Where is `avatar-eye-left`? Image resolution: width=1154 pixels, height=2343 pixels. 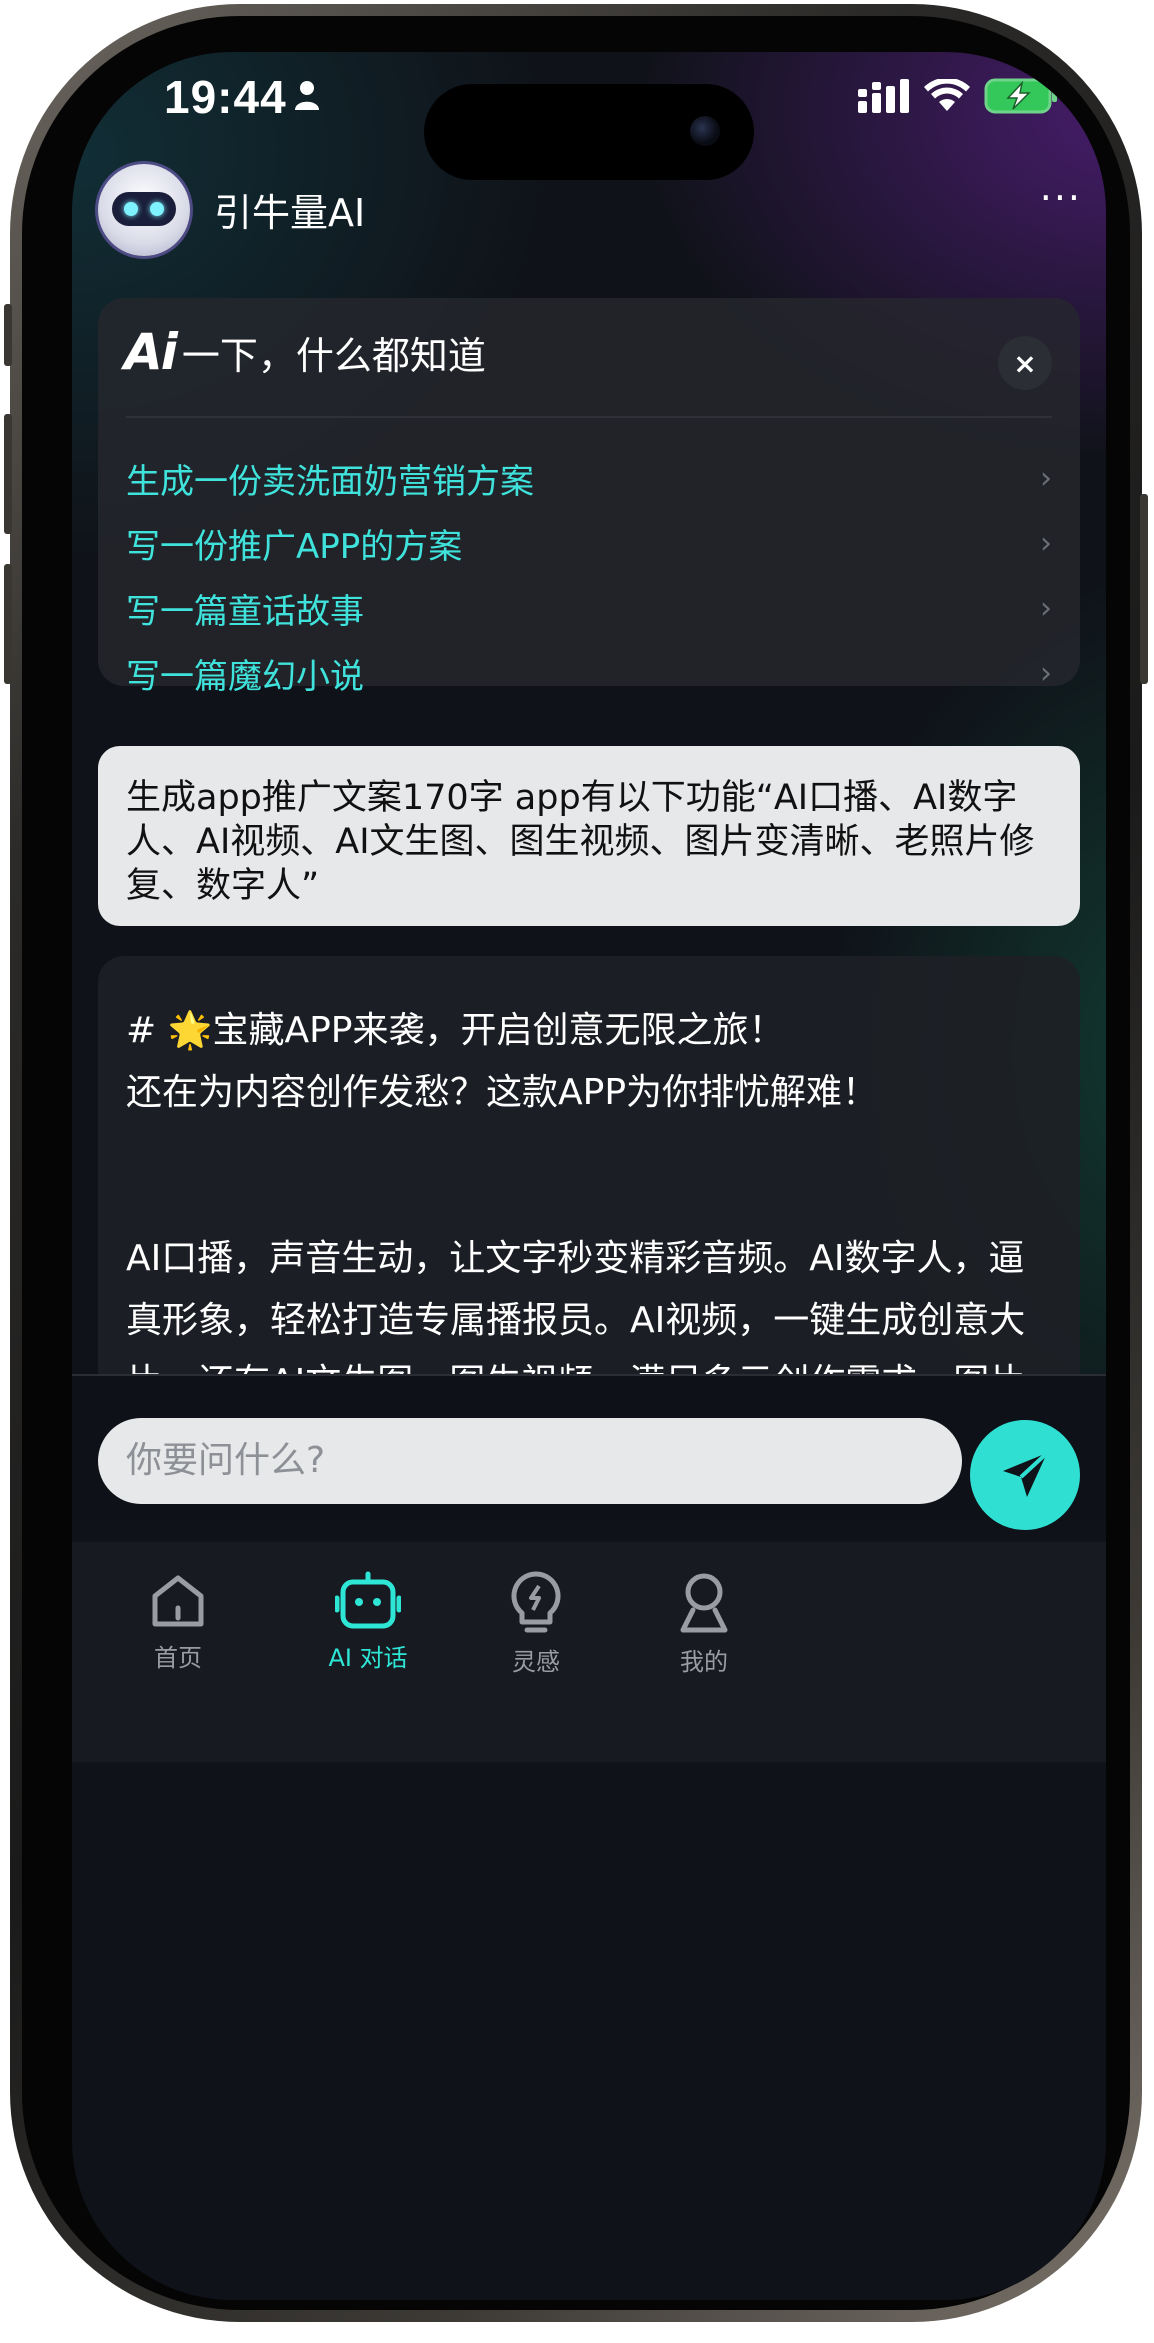
avatar-eye-left is located at coordinates (131, 209).